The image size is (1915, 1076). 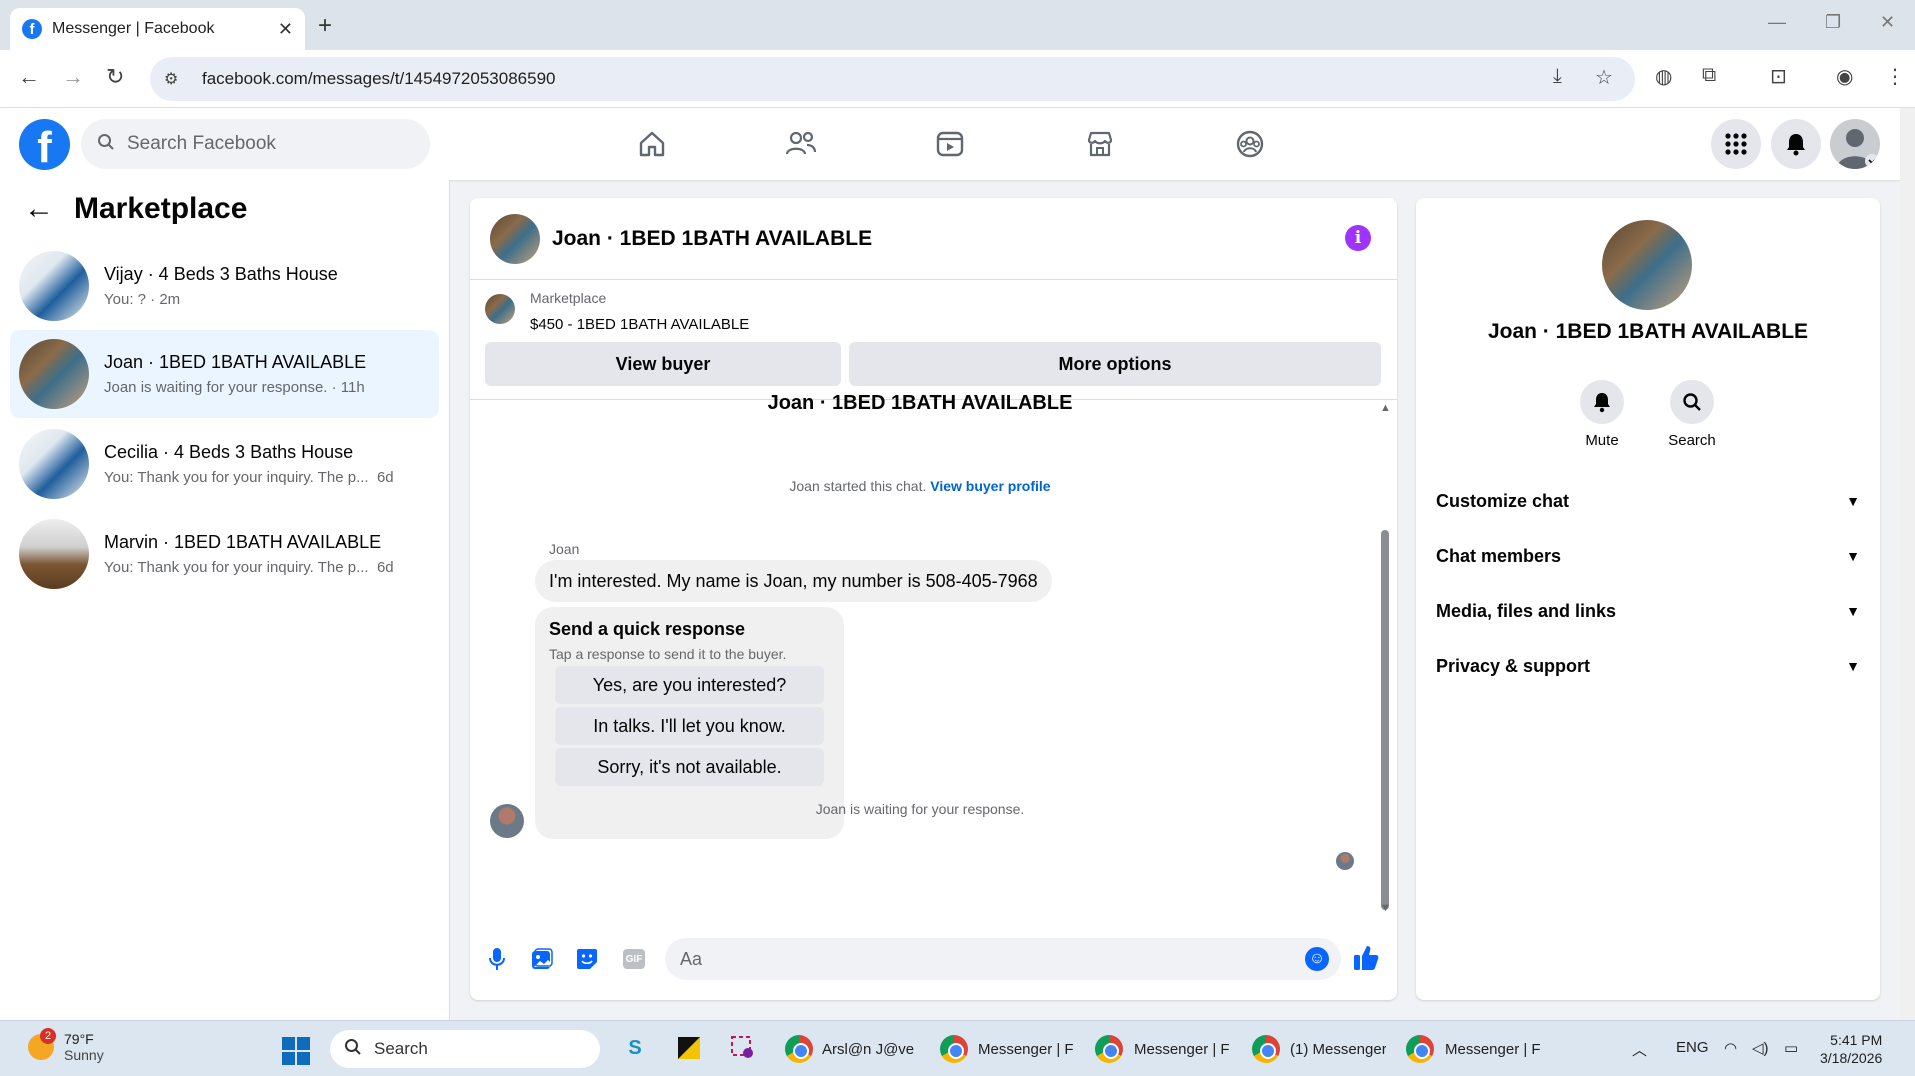 What do you see at coordinates (1602, 402) in the screenshot?
I see `bell-icon` at bounding box center [1602, 402].